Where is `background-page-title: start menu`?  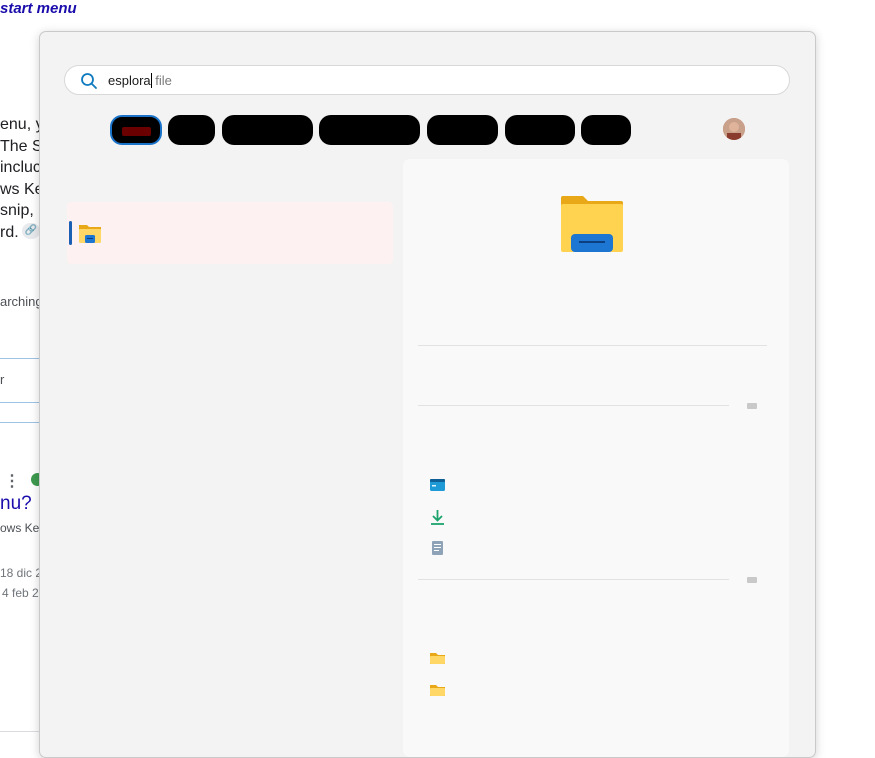
background-page-title: start menu is located at coordinates (38, 8).